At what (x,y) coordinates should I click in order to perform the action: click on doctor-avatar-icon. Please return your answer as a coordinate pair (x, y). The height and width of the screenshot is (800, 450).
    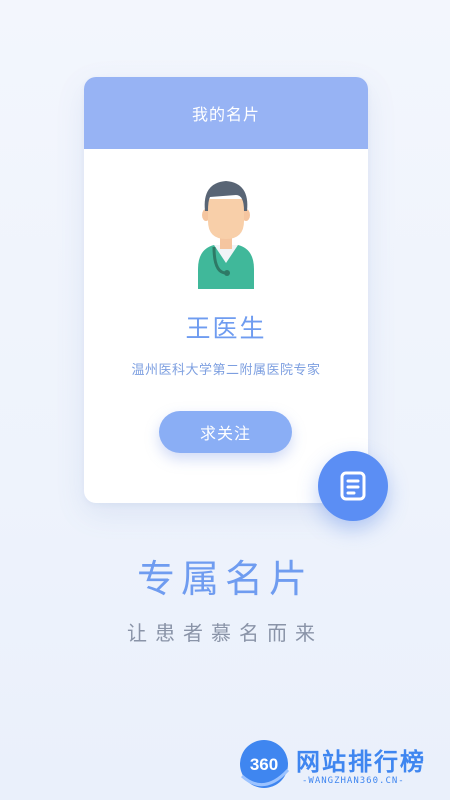
    Looking at the image, I should click on (226, 235).